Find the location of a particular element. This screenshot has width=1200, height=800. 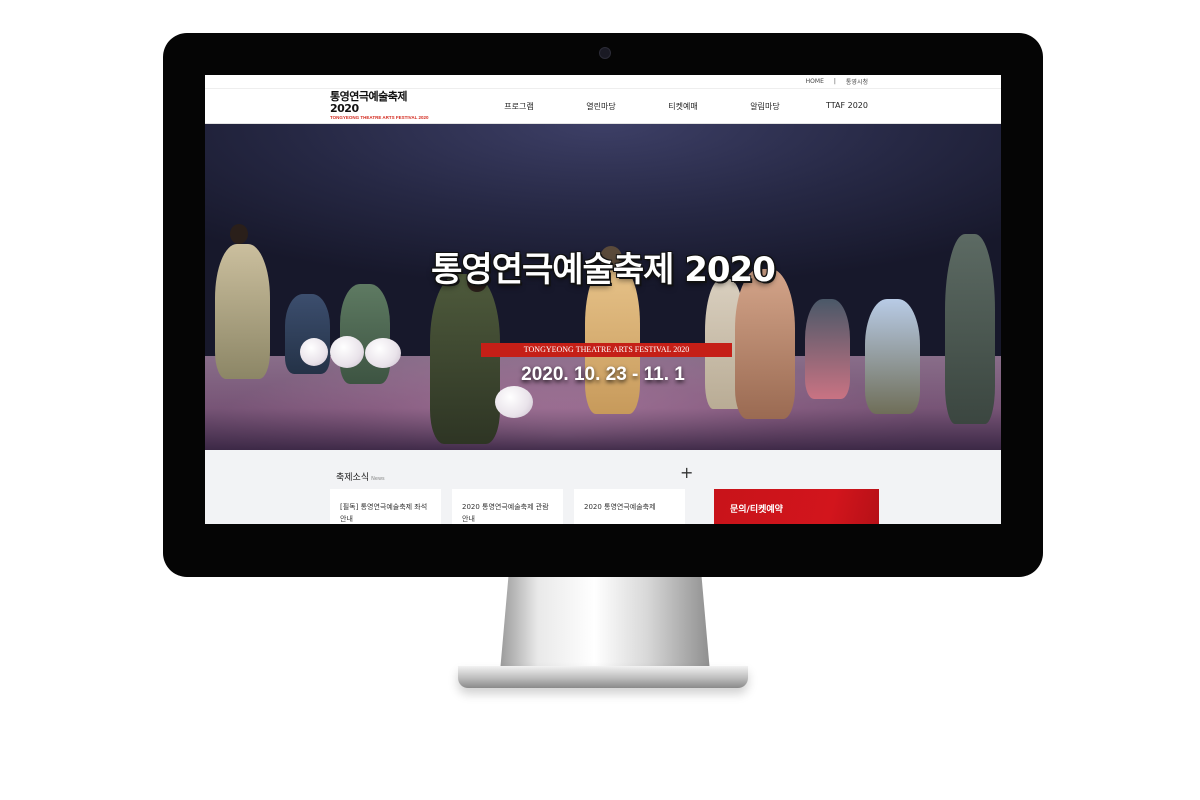

contact-ticket-button: 문의/티켓예약 is located at coordinates (796, 506).